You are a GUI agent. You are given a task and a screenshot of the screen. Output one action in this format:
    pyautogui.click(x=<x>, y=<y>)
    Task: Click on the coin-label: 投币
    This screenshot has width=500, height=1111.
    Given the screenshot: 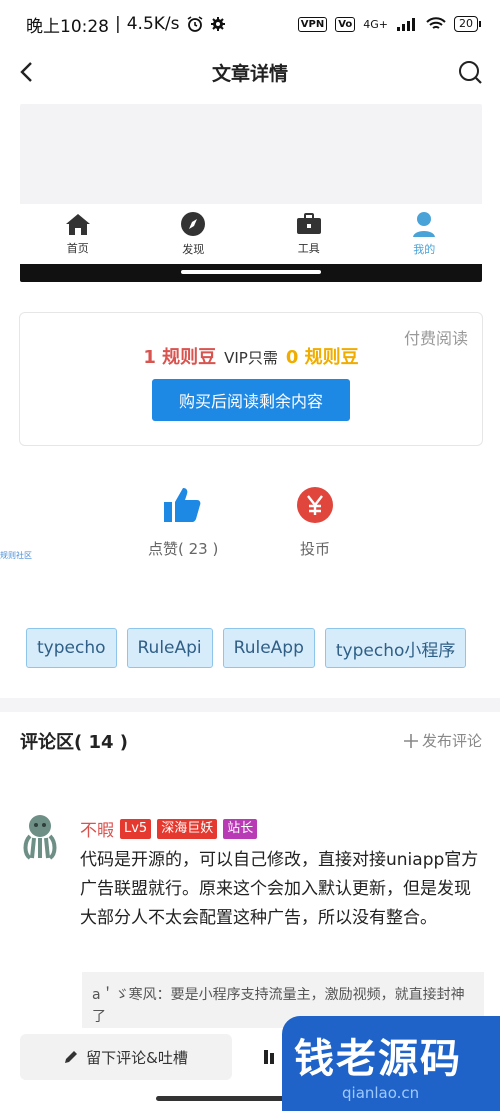 What is the action you would take?
    pyautogui.click(x=314, y=549)
    